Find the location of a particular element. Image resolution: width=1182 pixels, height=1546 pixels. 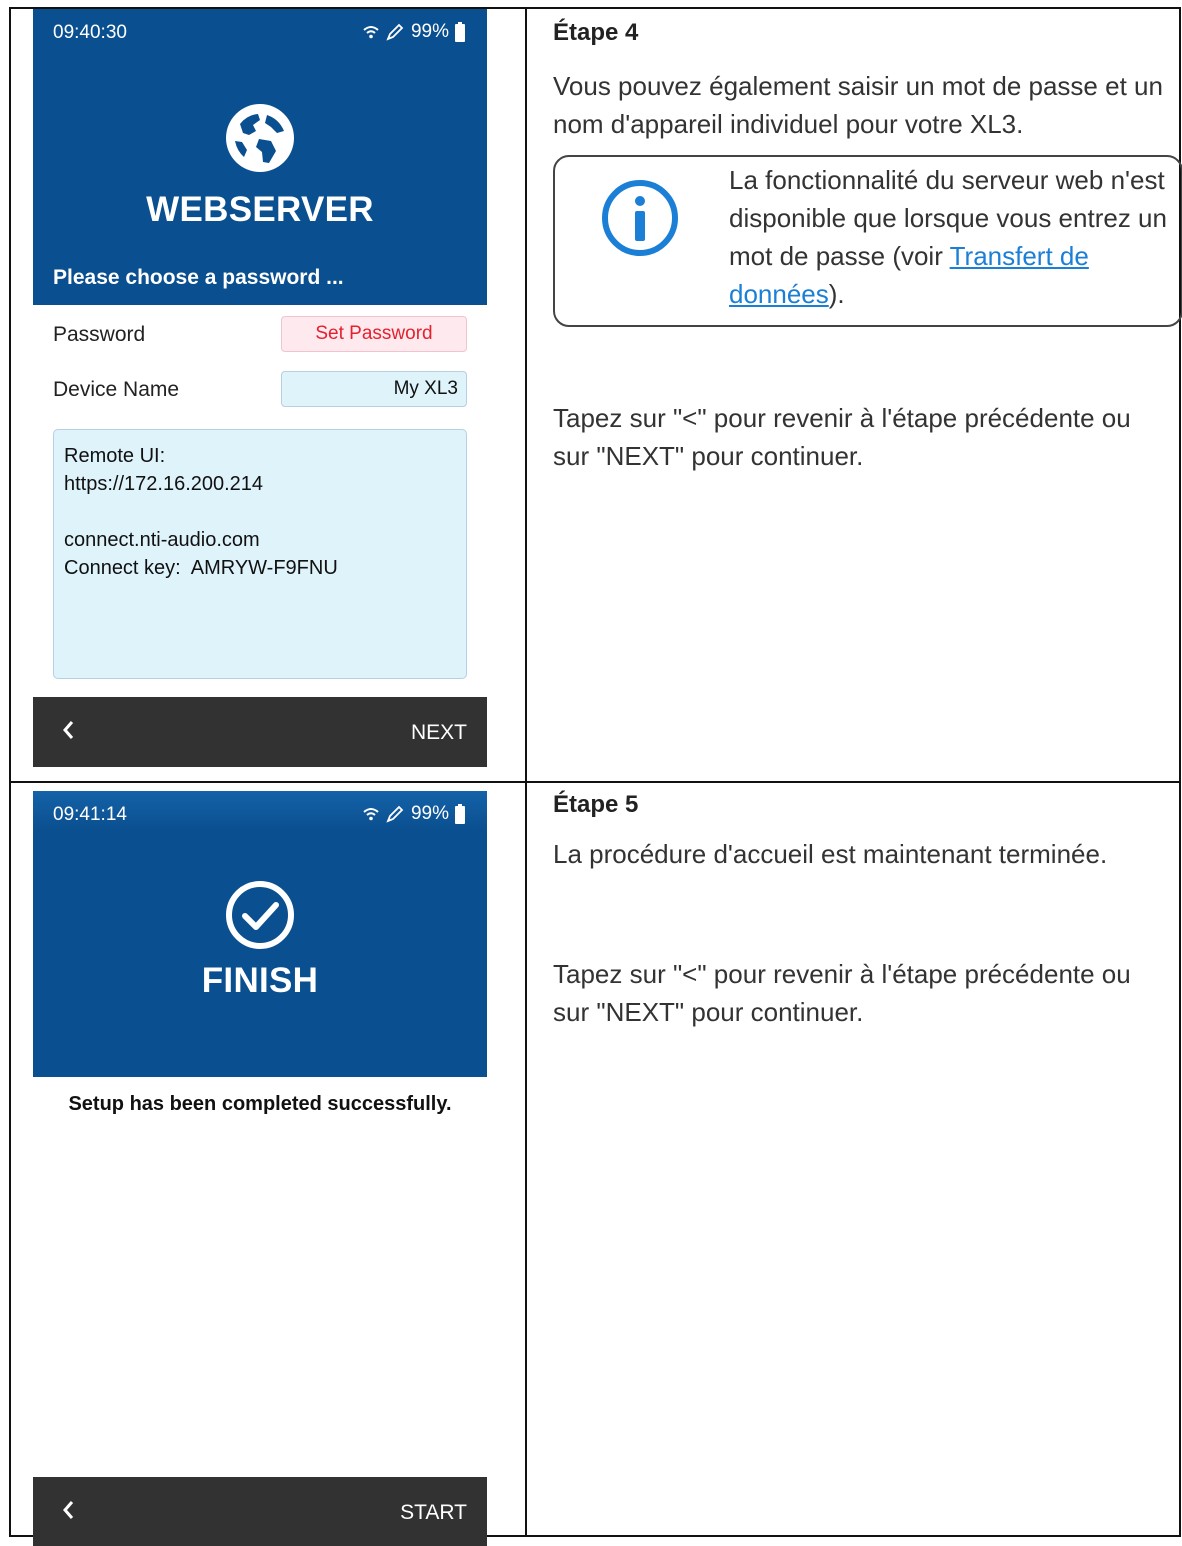

password-row: Password Set Password is located at coordinates (260, 335).